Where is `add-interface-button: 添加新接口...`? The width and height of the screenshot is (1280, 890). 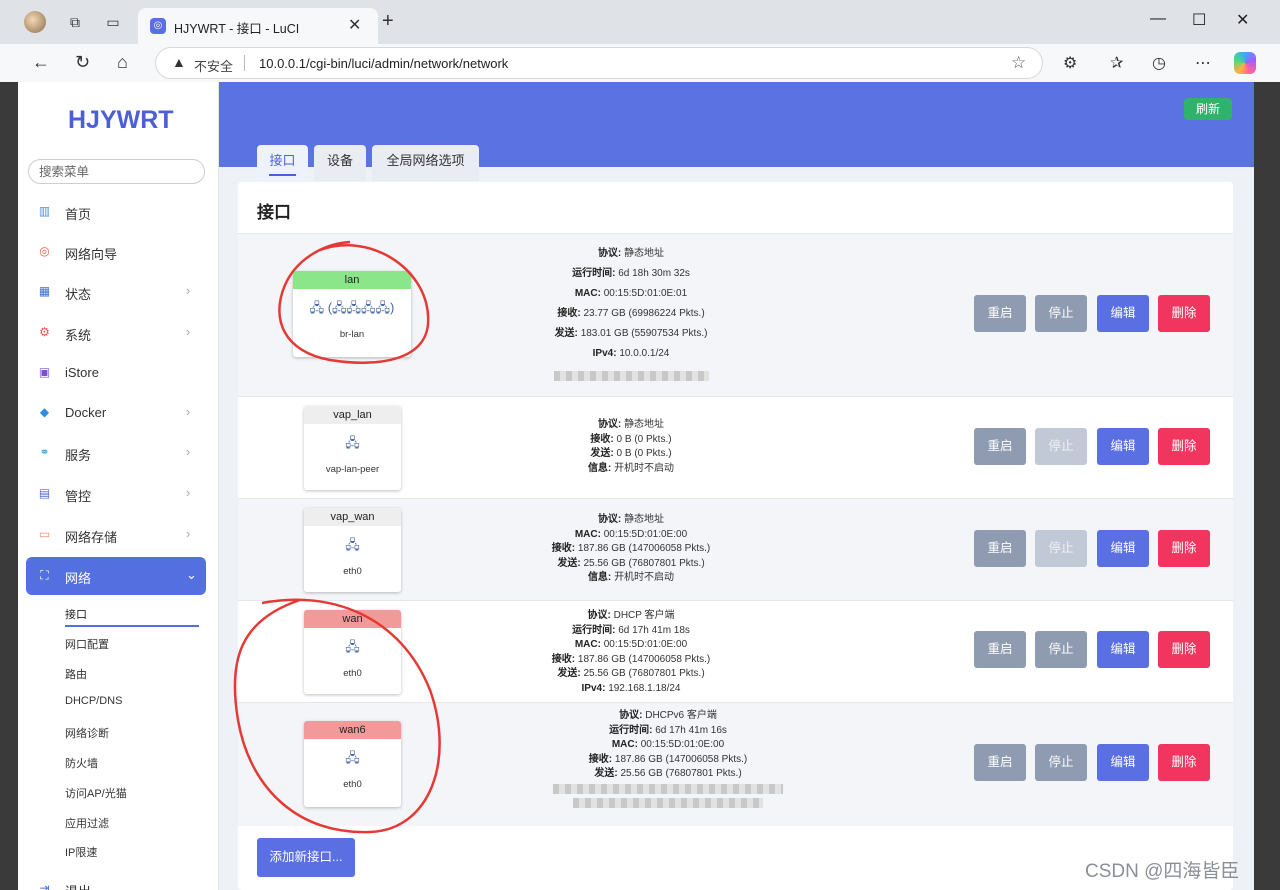
add-interface-button: 添加新接口... is located at coordinates (306, 857).